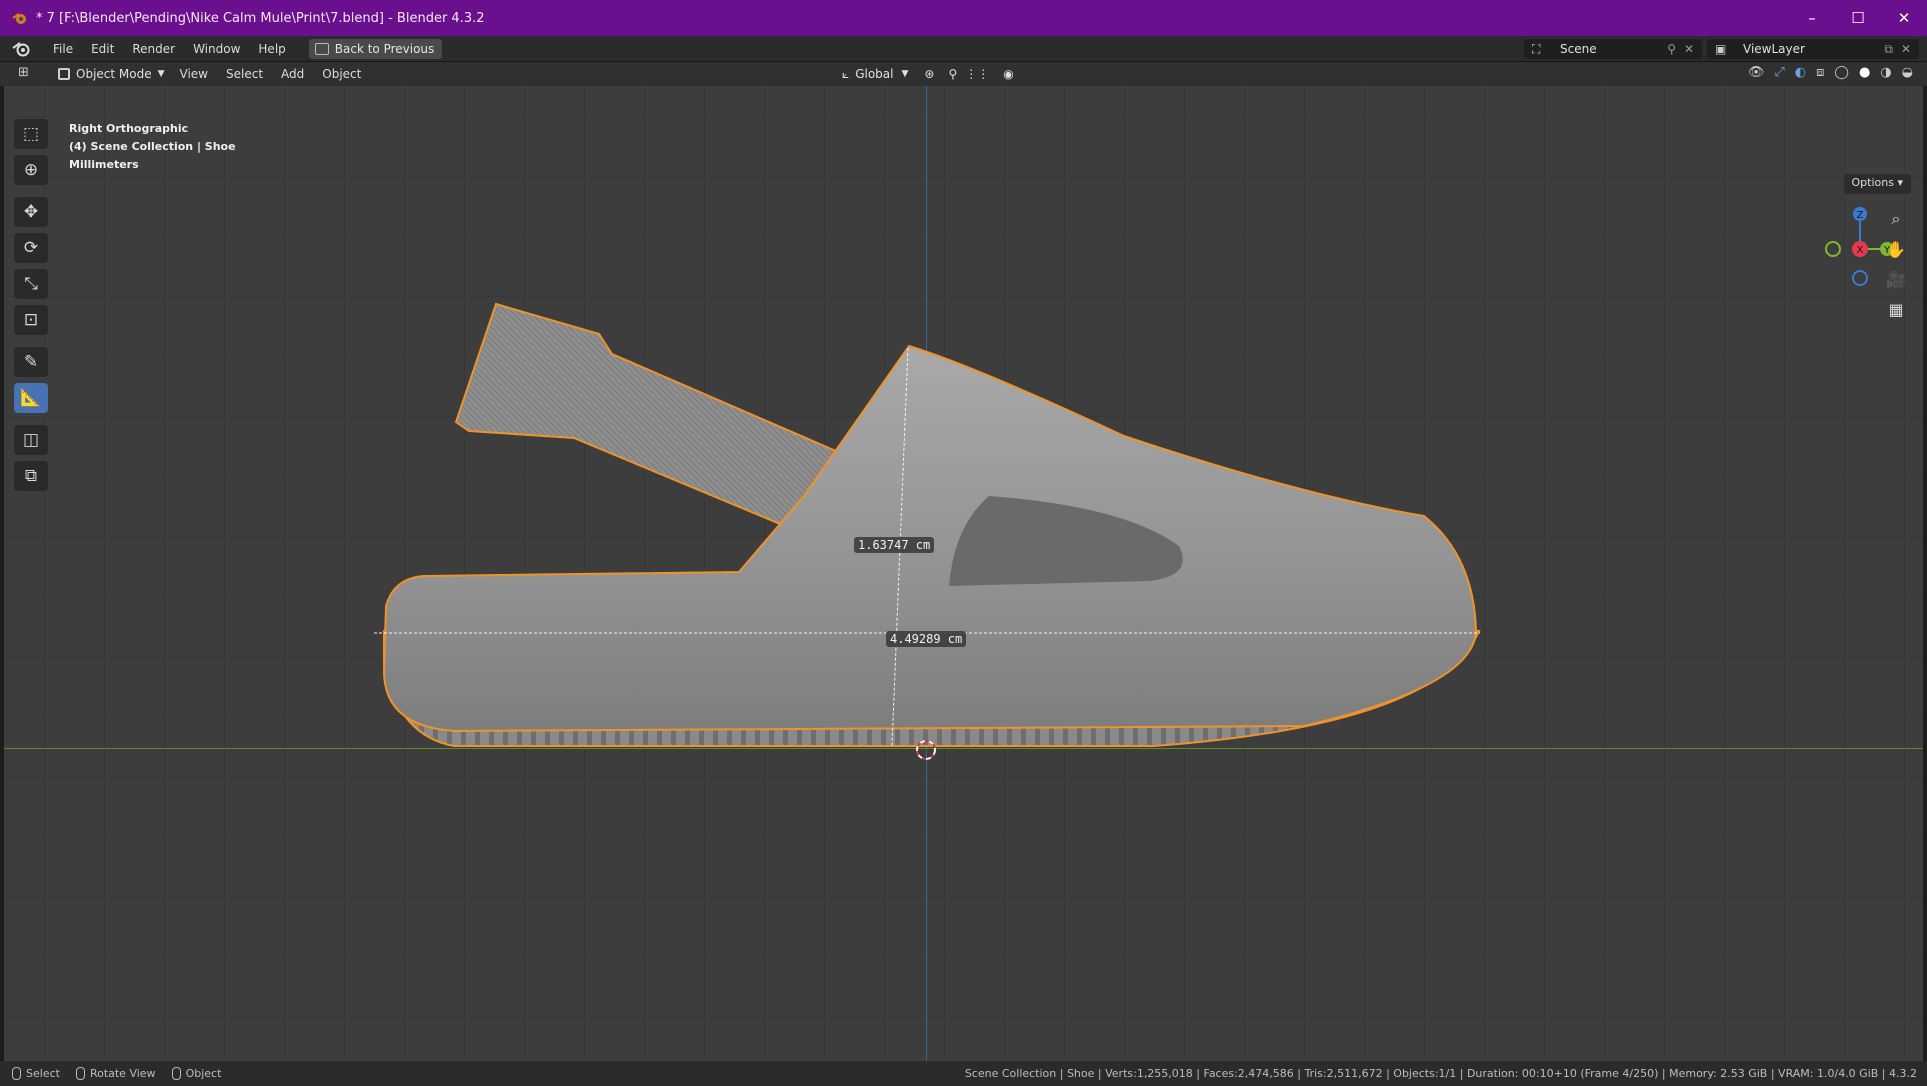 The image size is (1927, 1086). Describe the element at coordinates (1860, 250) in the screenshot. I see `svg-text: X` at that location.